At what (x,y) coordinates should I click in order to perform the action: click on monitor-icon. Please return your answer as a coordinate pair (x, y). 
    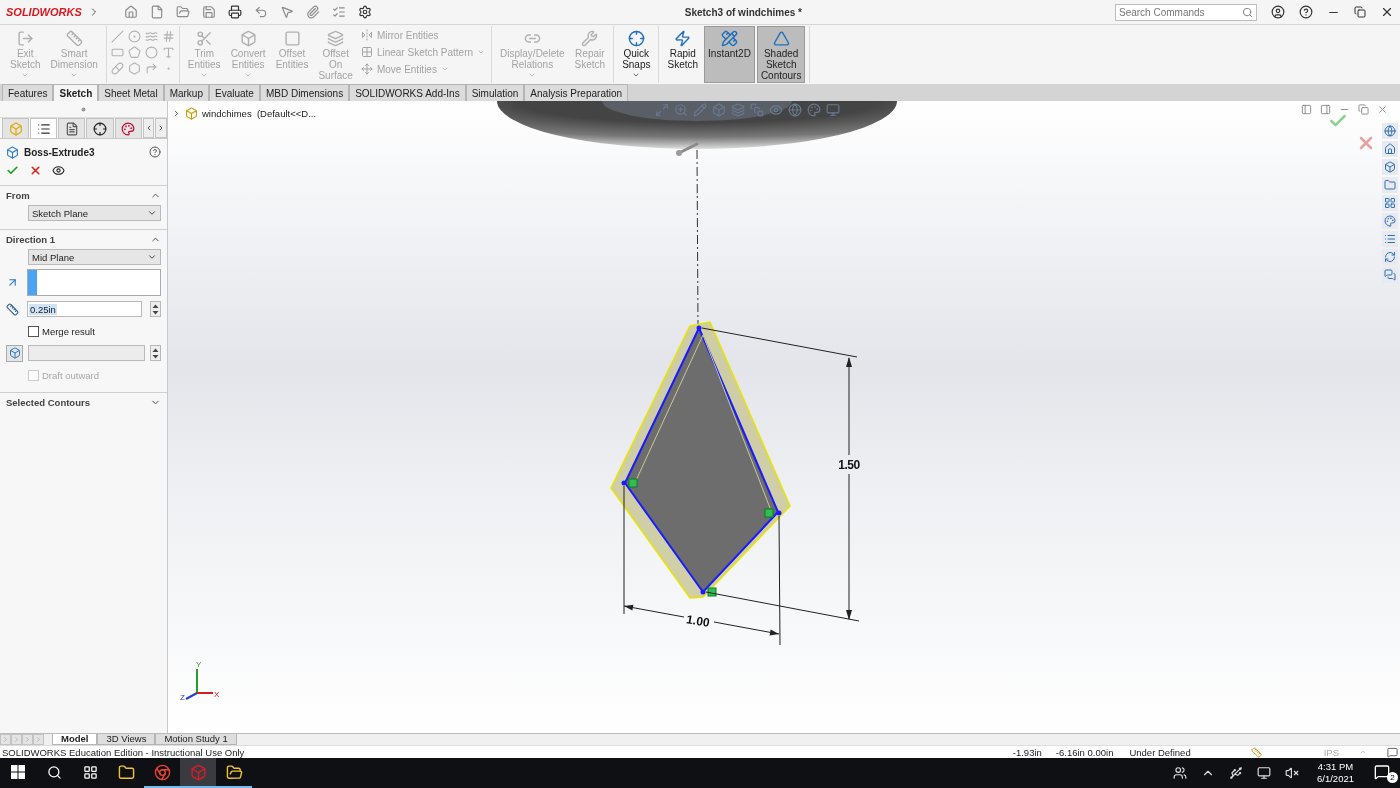
    Looking at the image, I should click on (833, 110).